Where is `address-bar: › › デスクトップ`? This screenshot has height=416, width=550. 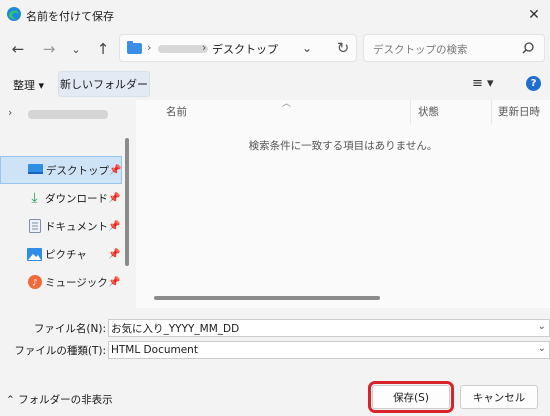
address-bar: › › デスクトップ is located at coordinates (238, 48).